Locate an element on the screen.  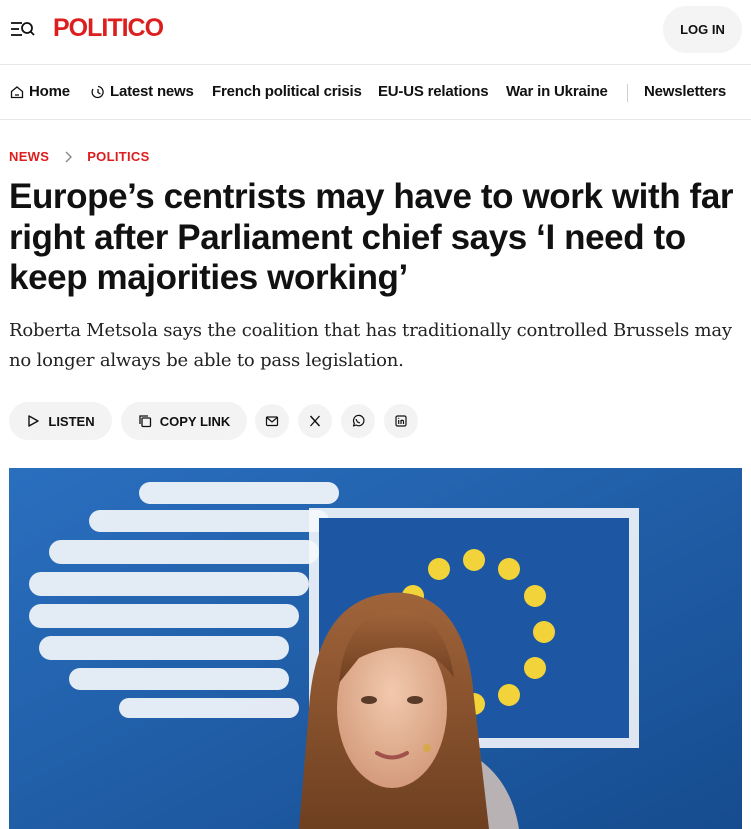
copy-link-label: COPY LINK is located at coordinates (195, 421).